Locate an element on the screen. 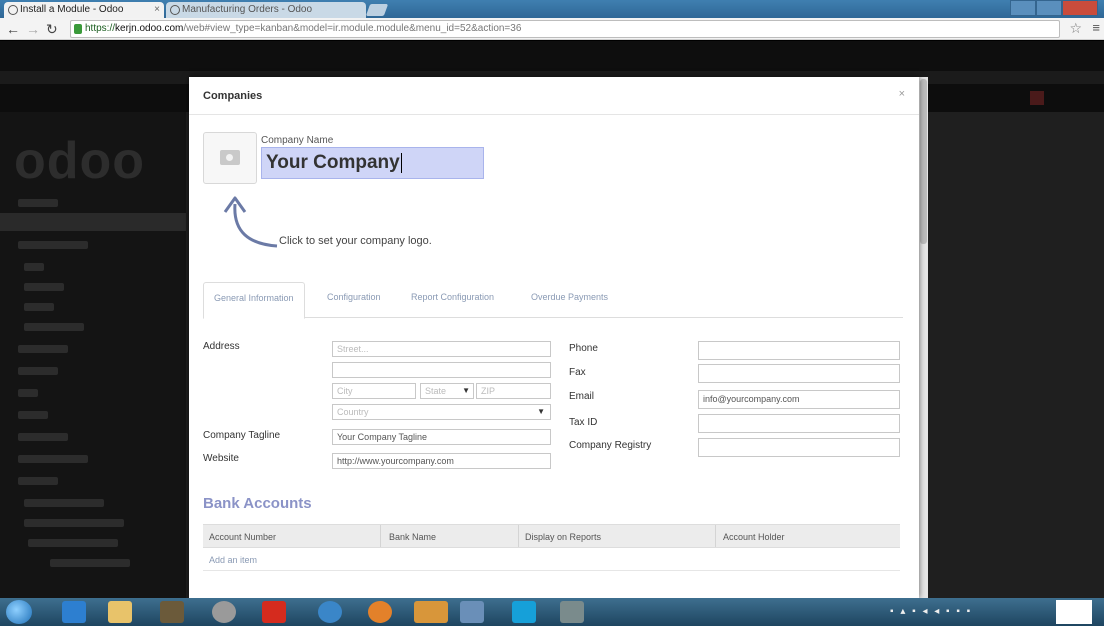  file-explorer-icon is located at coordinates (120, 612).